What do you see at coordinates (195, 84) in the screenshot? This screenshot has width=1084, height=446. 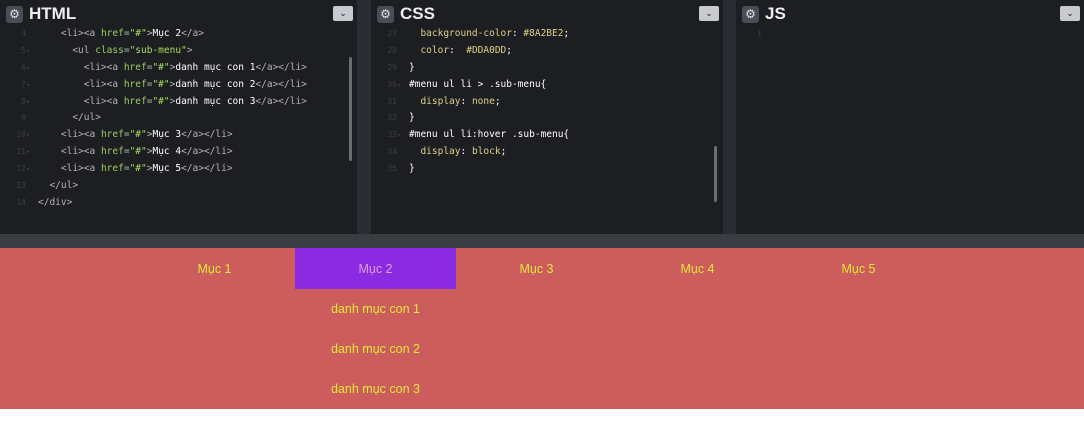 I see `code-text: <li><a href="#">danh mục con 2</a></li>` at bounding box center [195, 84].